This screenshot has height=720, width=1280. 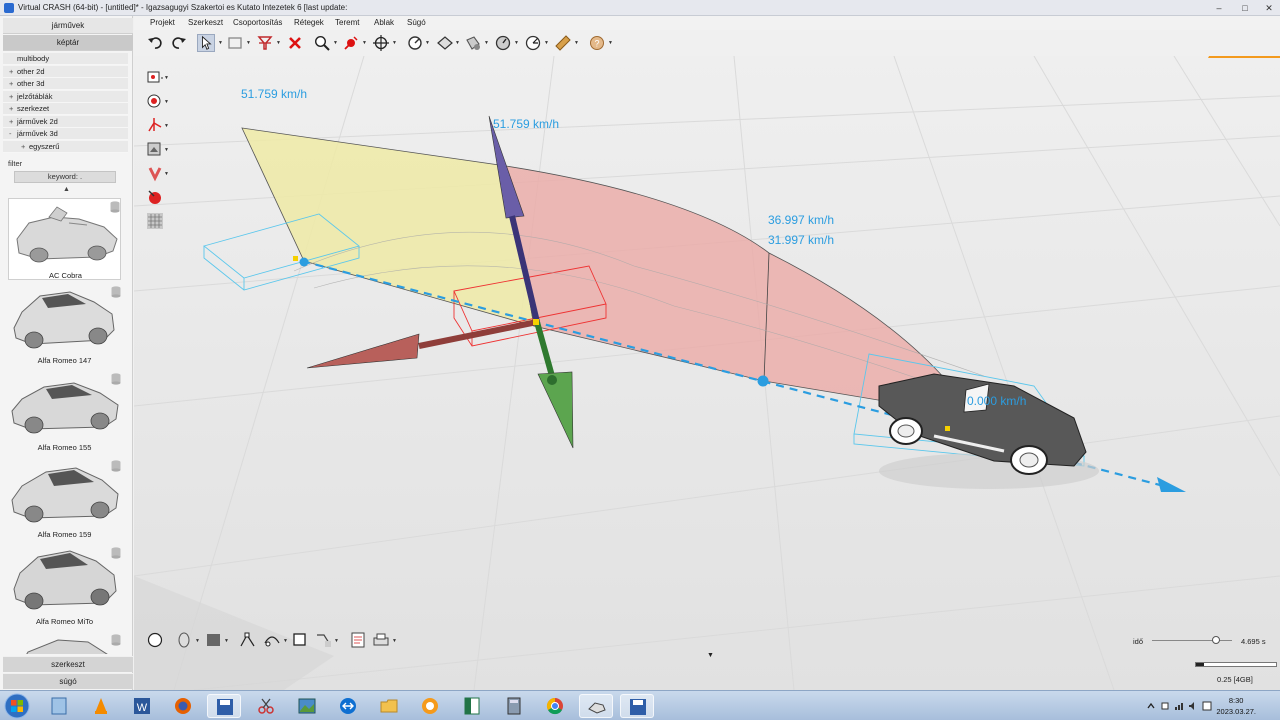 What do you see at coordinates (304, 262) in the screenshot?
I see `trajectory-start-point` at bounding box center [304, 262].